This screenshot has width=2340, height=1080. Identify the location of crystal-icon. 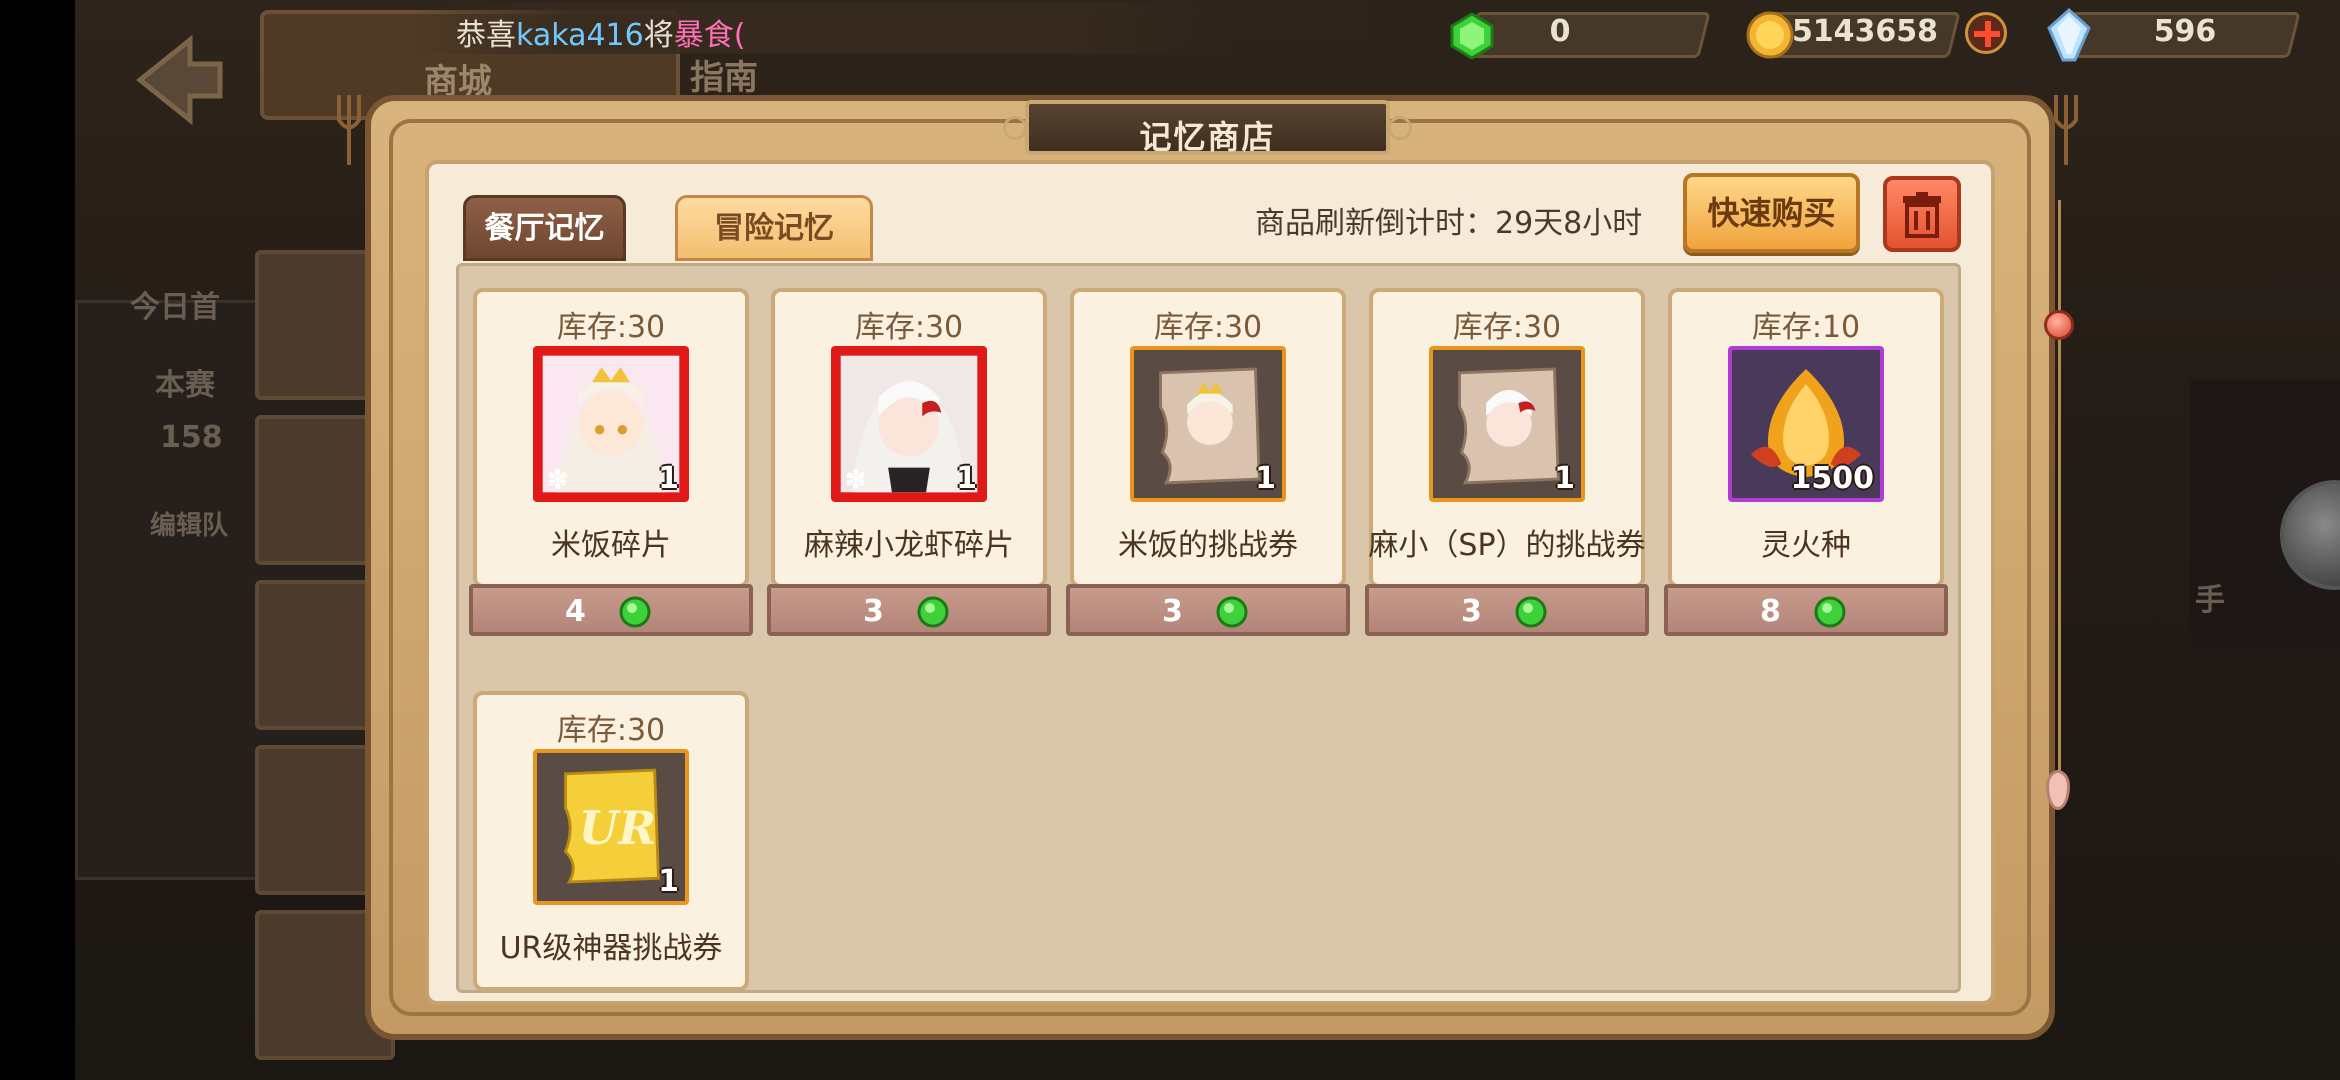
(2069, 34).